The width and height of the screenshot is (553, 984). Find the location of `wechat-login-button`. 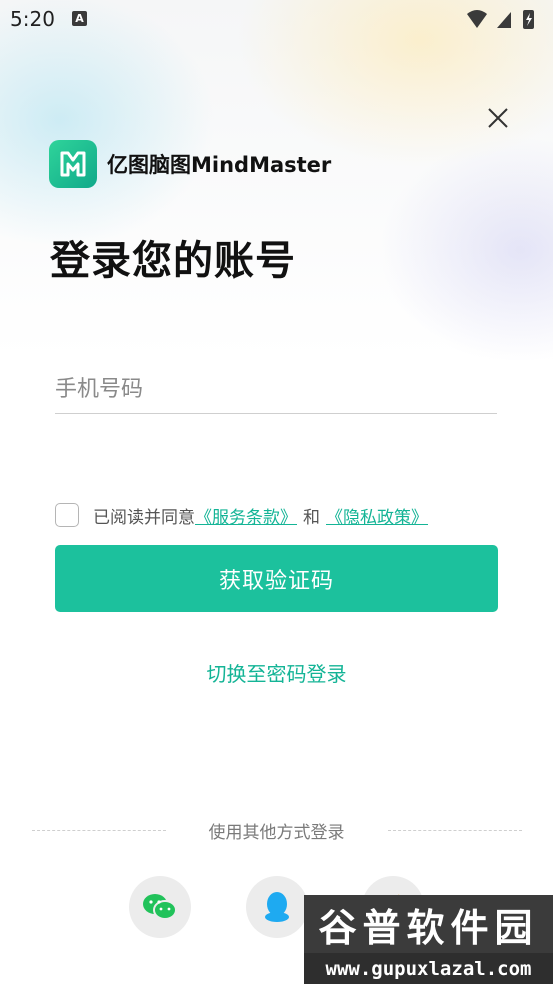

wechat-login-button is located at coordinates (160, 907).